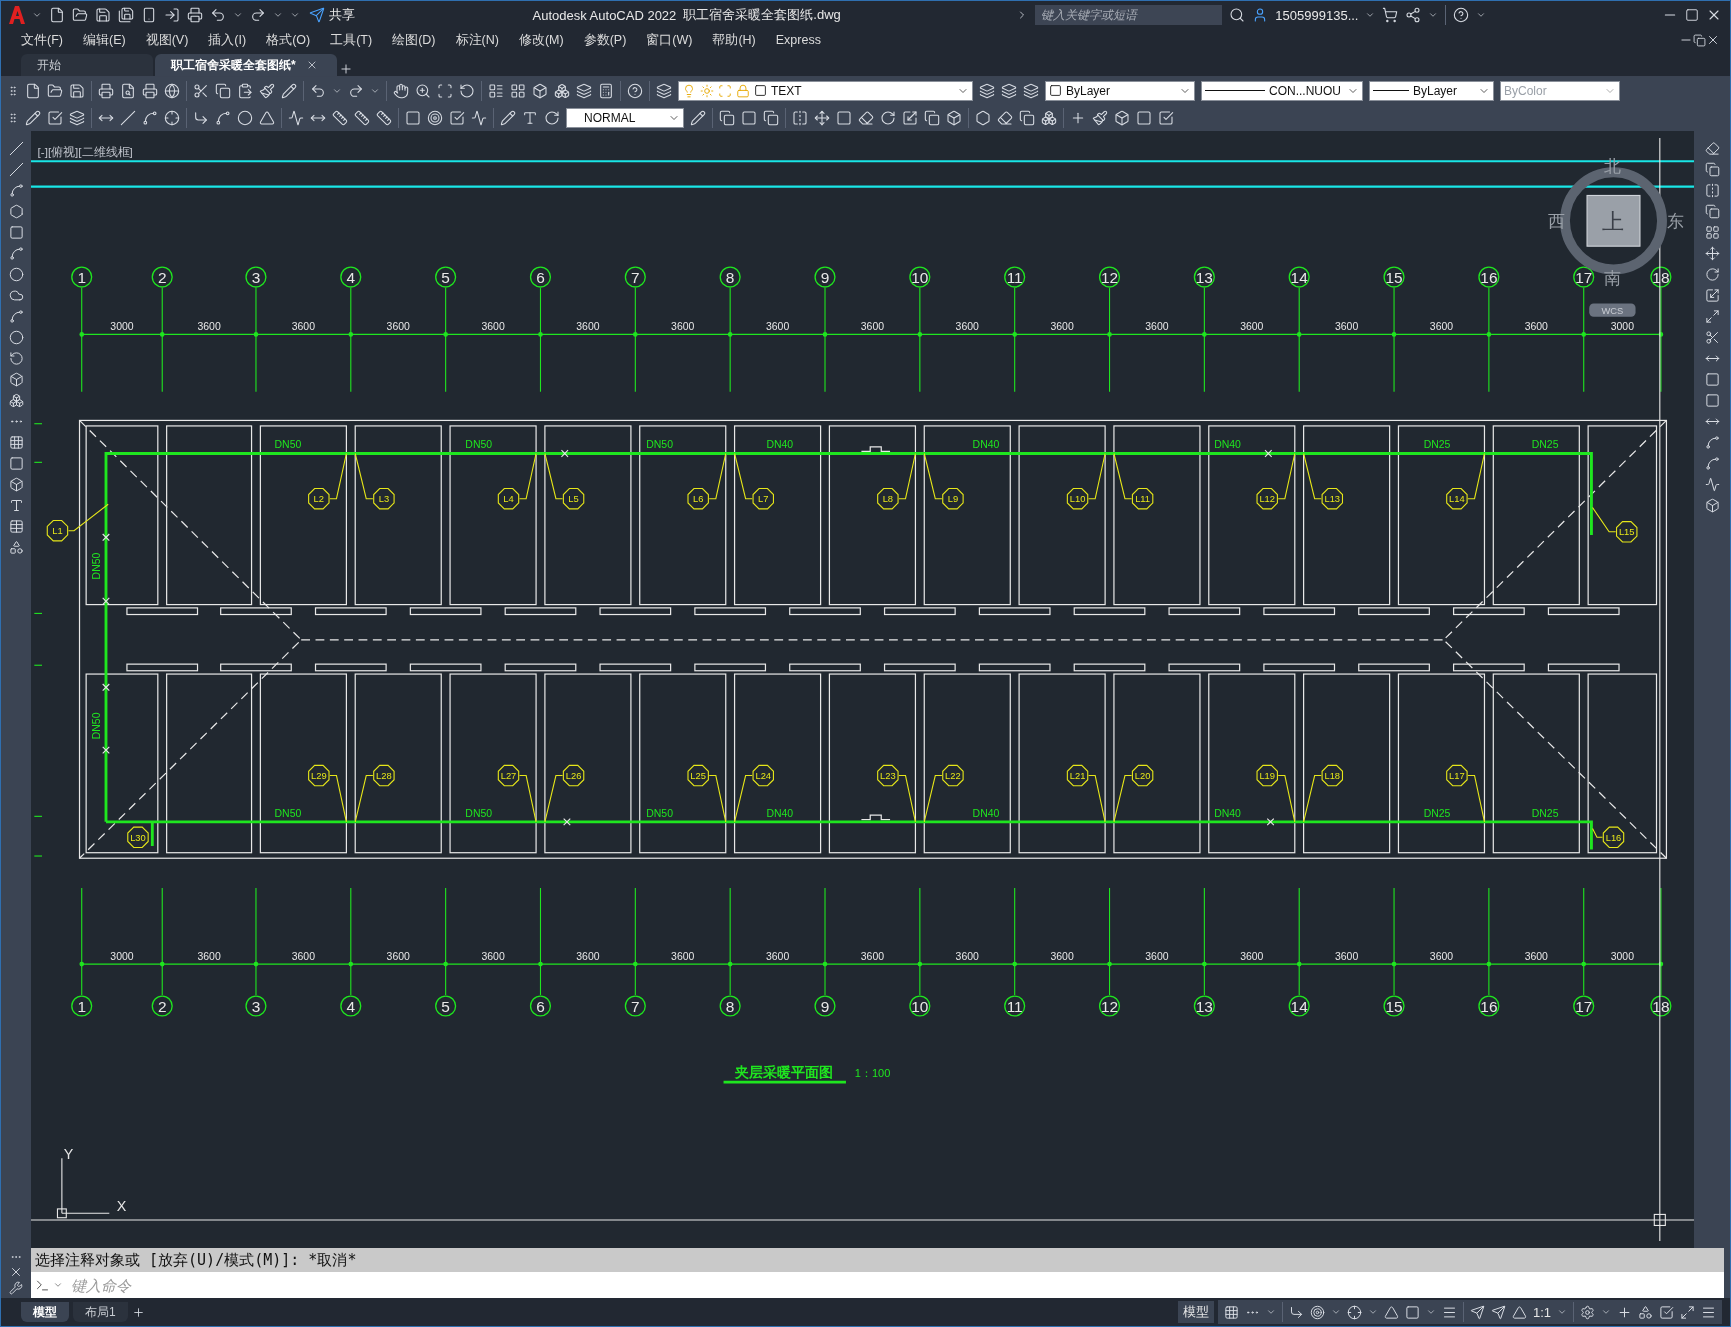 The width and height of the screenshot is (1731, 1327). What do you see at coordinates (798, 40) in the screenshot?
I see `menu-item: Express` at bounding box center [798, 40].